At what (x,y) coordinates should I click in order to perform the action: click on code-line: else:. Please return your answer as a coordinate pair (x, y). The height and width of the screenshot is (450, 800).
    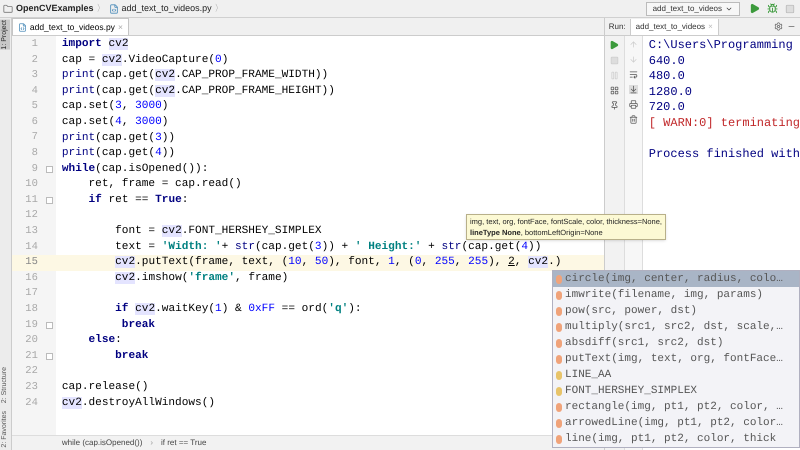
    Looking at the image, I should click on (105, 340).